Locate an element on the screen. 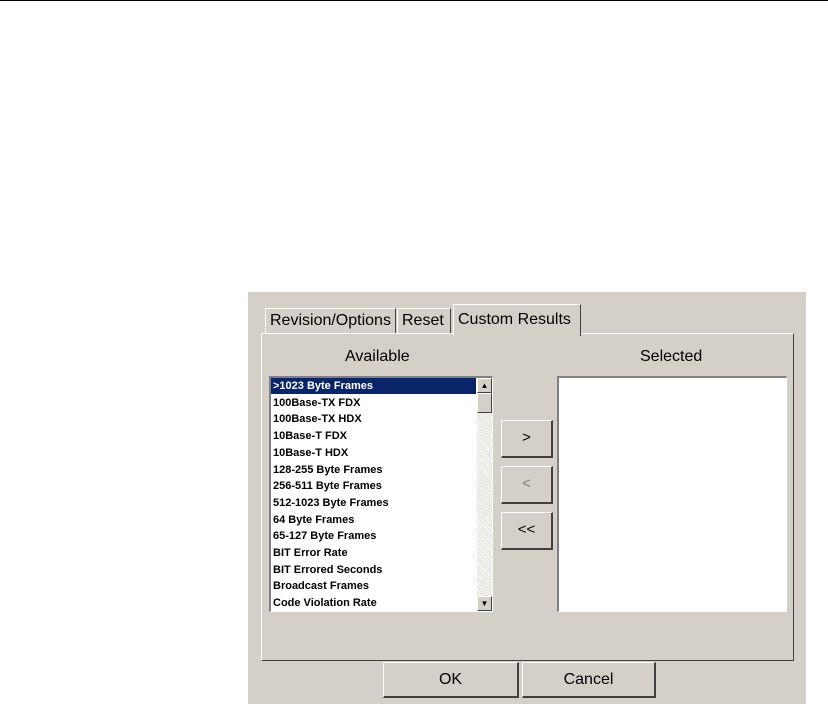  list-item: 10Base-T HDX is located at coordinates (373, 453).